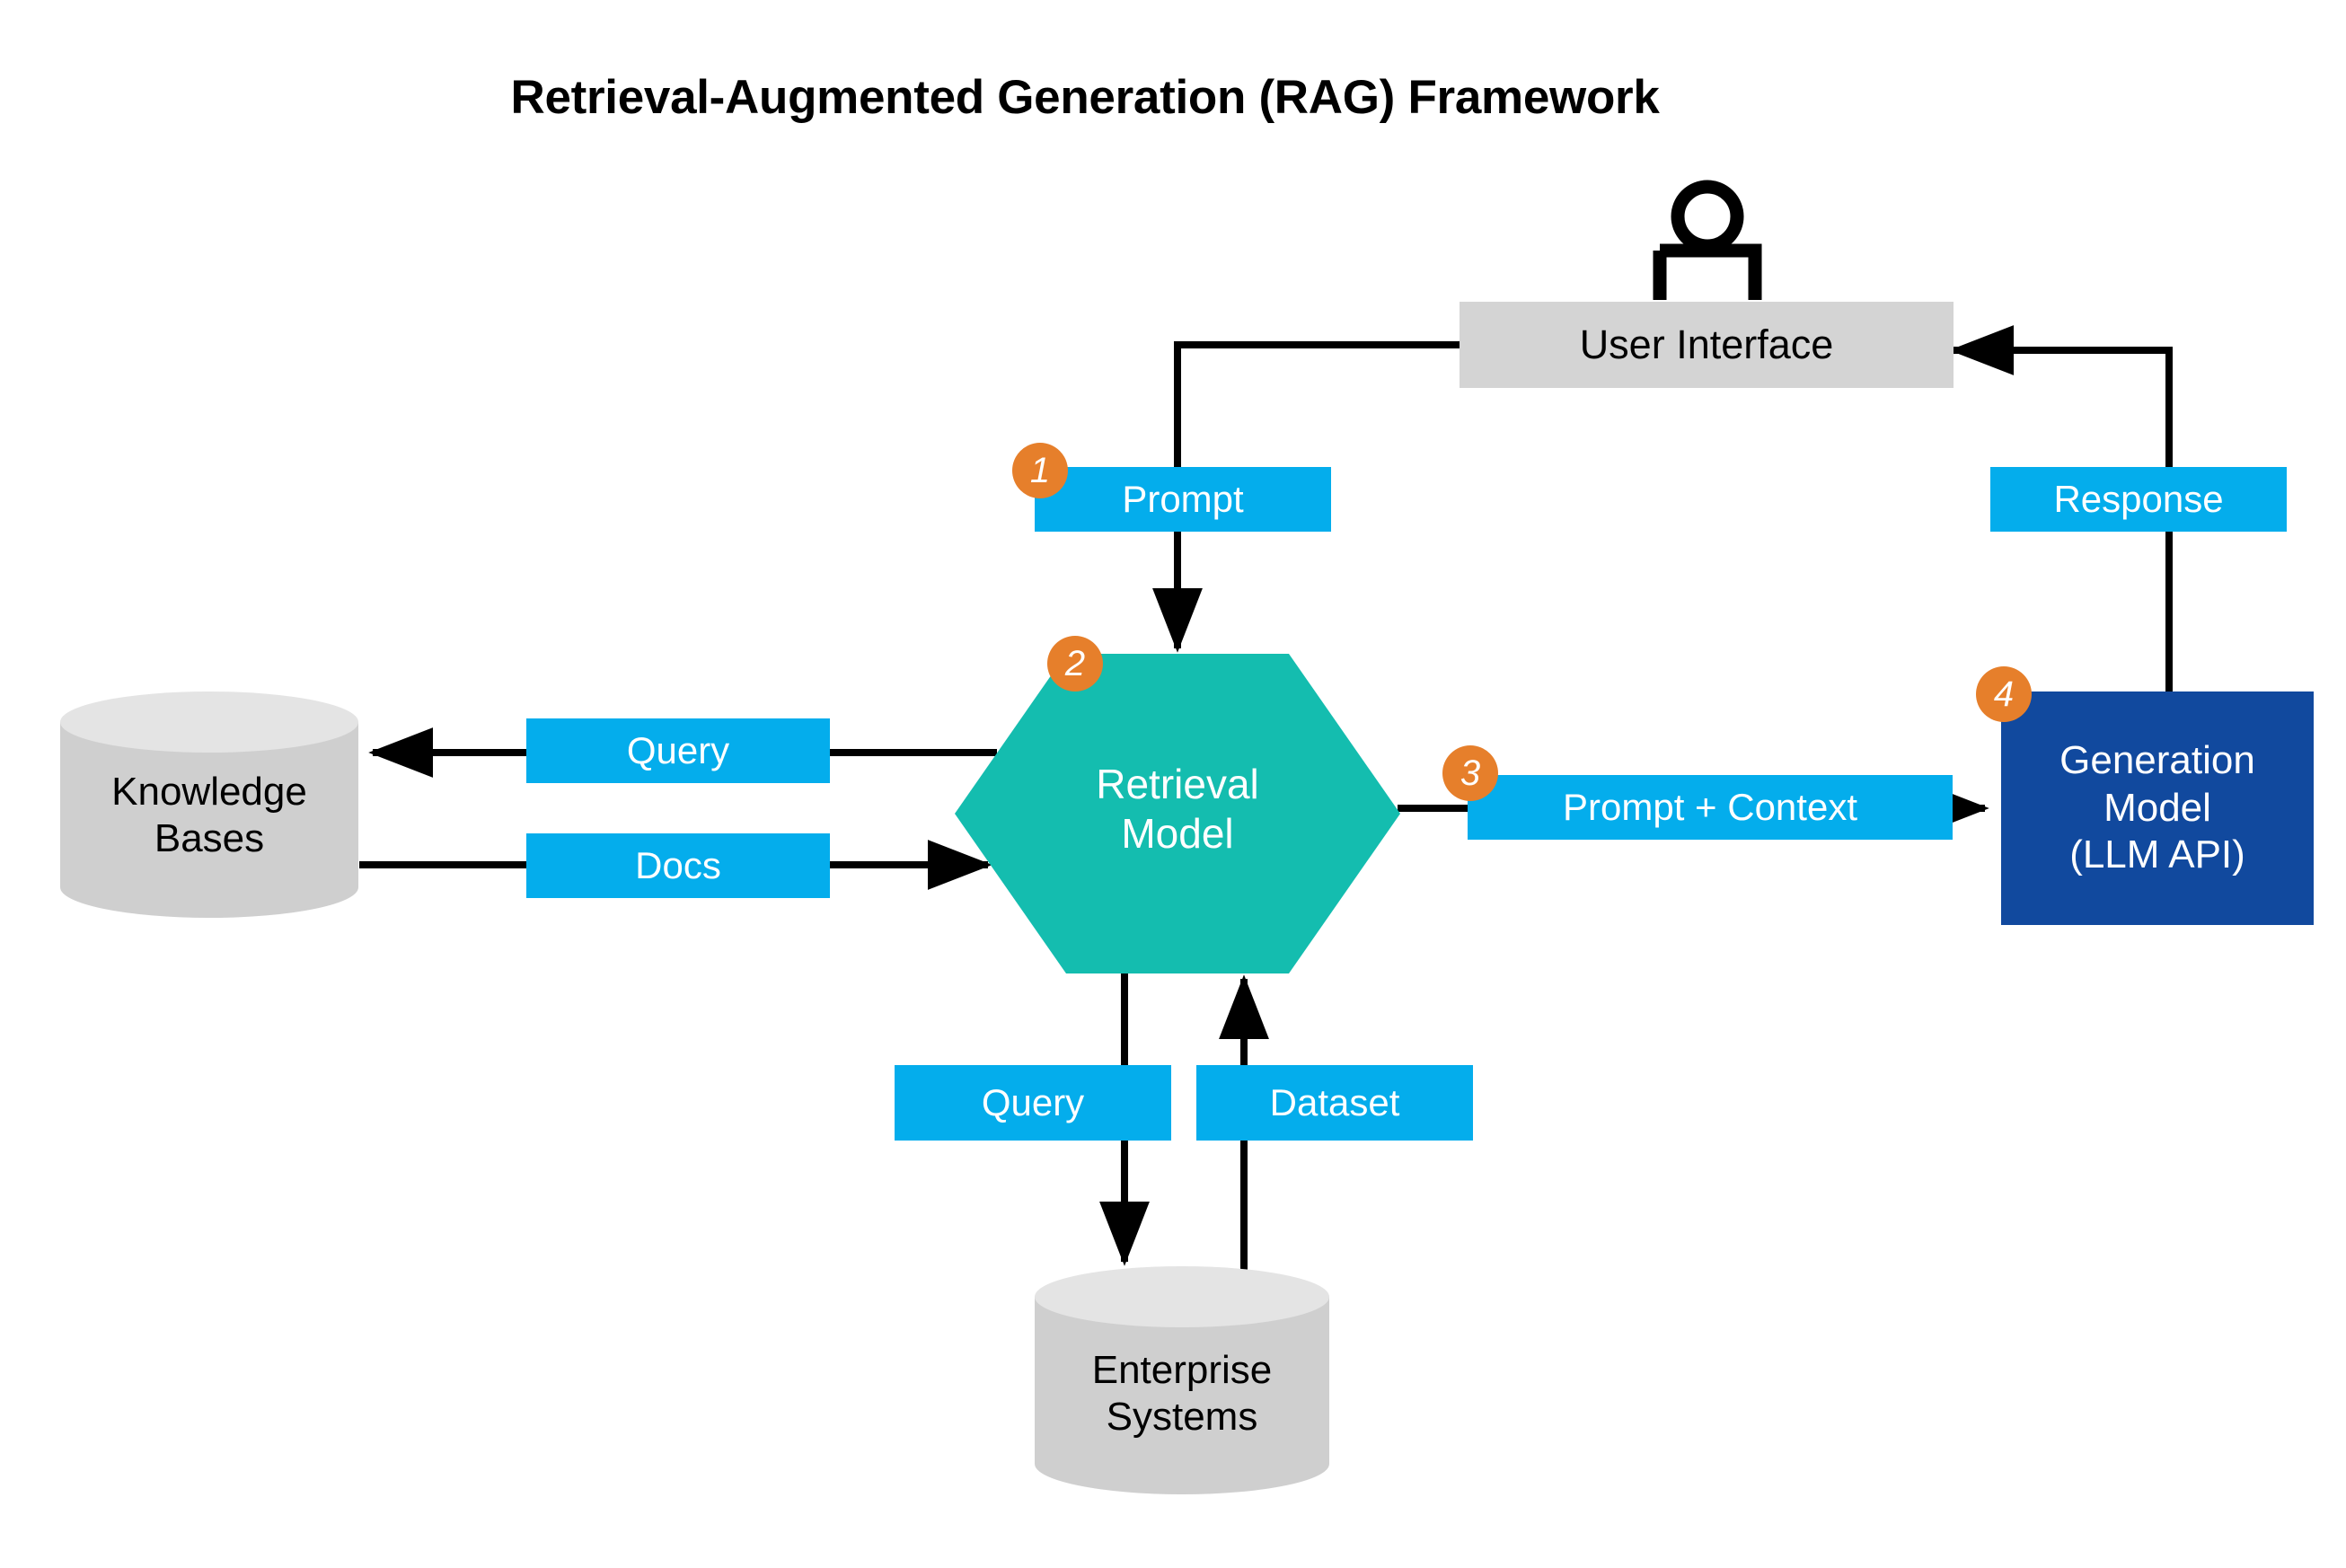 The width and height of the screenshot is (2346, 1568). I want to click on step-badge-1-text: 1, so click(1040, 470).